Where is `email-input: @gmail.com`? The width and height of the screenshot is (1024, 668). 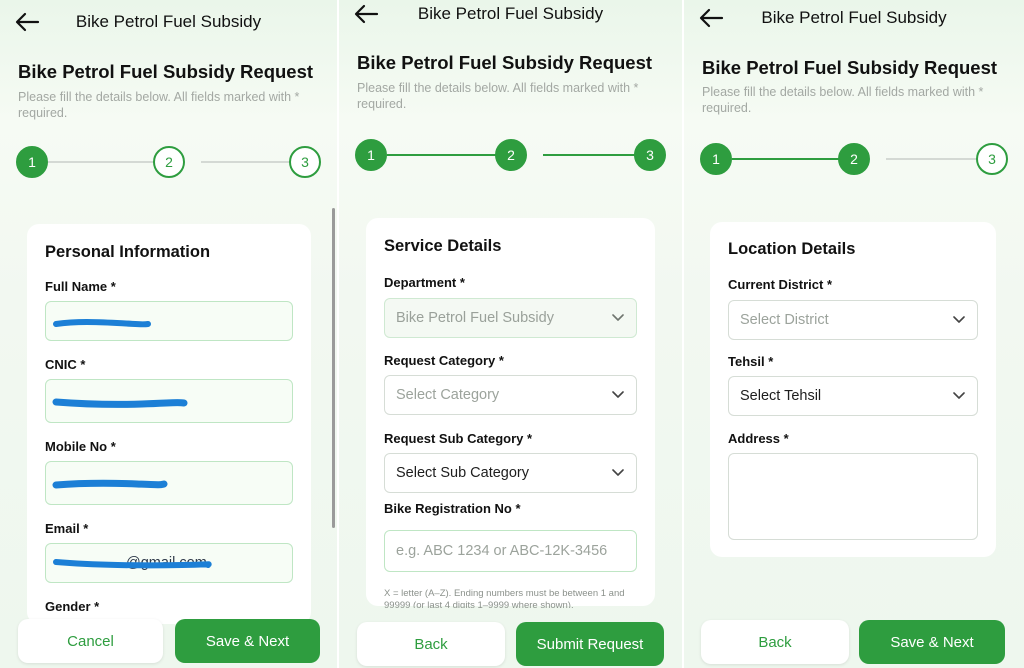
email-input: @gmail.com is located at coordinates (169, 563).